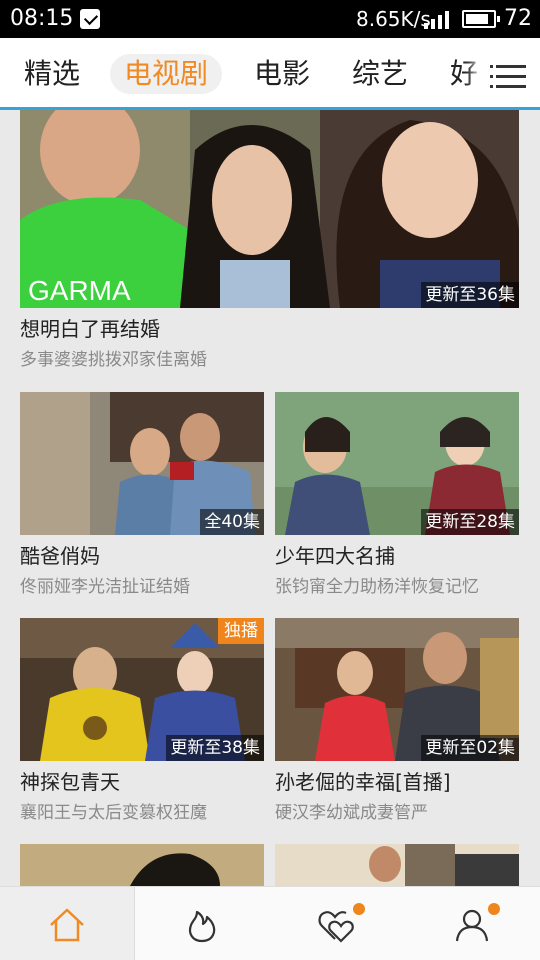 This screenshot has height=960, width=540. I want to click on nav-hot, so click(202, 923).